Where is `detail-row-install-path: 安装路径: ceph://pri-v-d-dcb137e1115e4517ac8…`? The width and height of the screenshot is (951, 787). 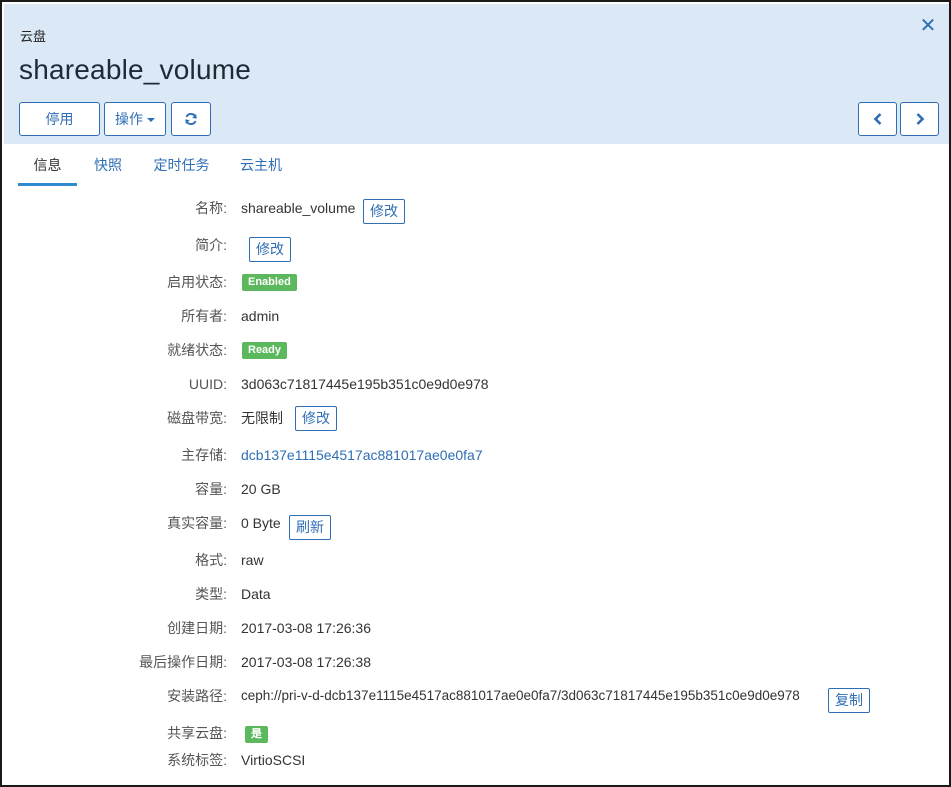
detail-row-install-path: 安装路径: ceph://pri-v-d-dcb137e1115e4517ac8… is located at coordinates (476, 698).